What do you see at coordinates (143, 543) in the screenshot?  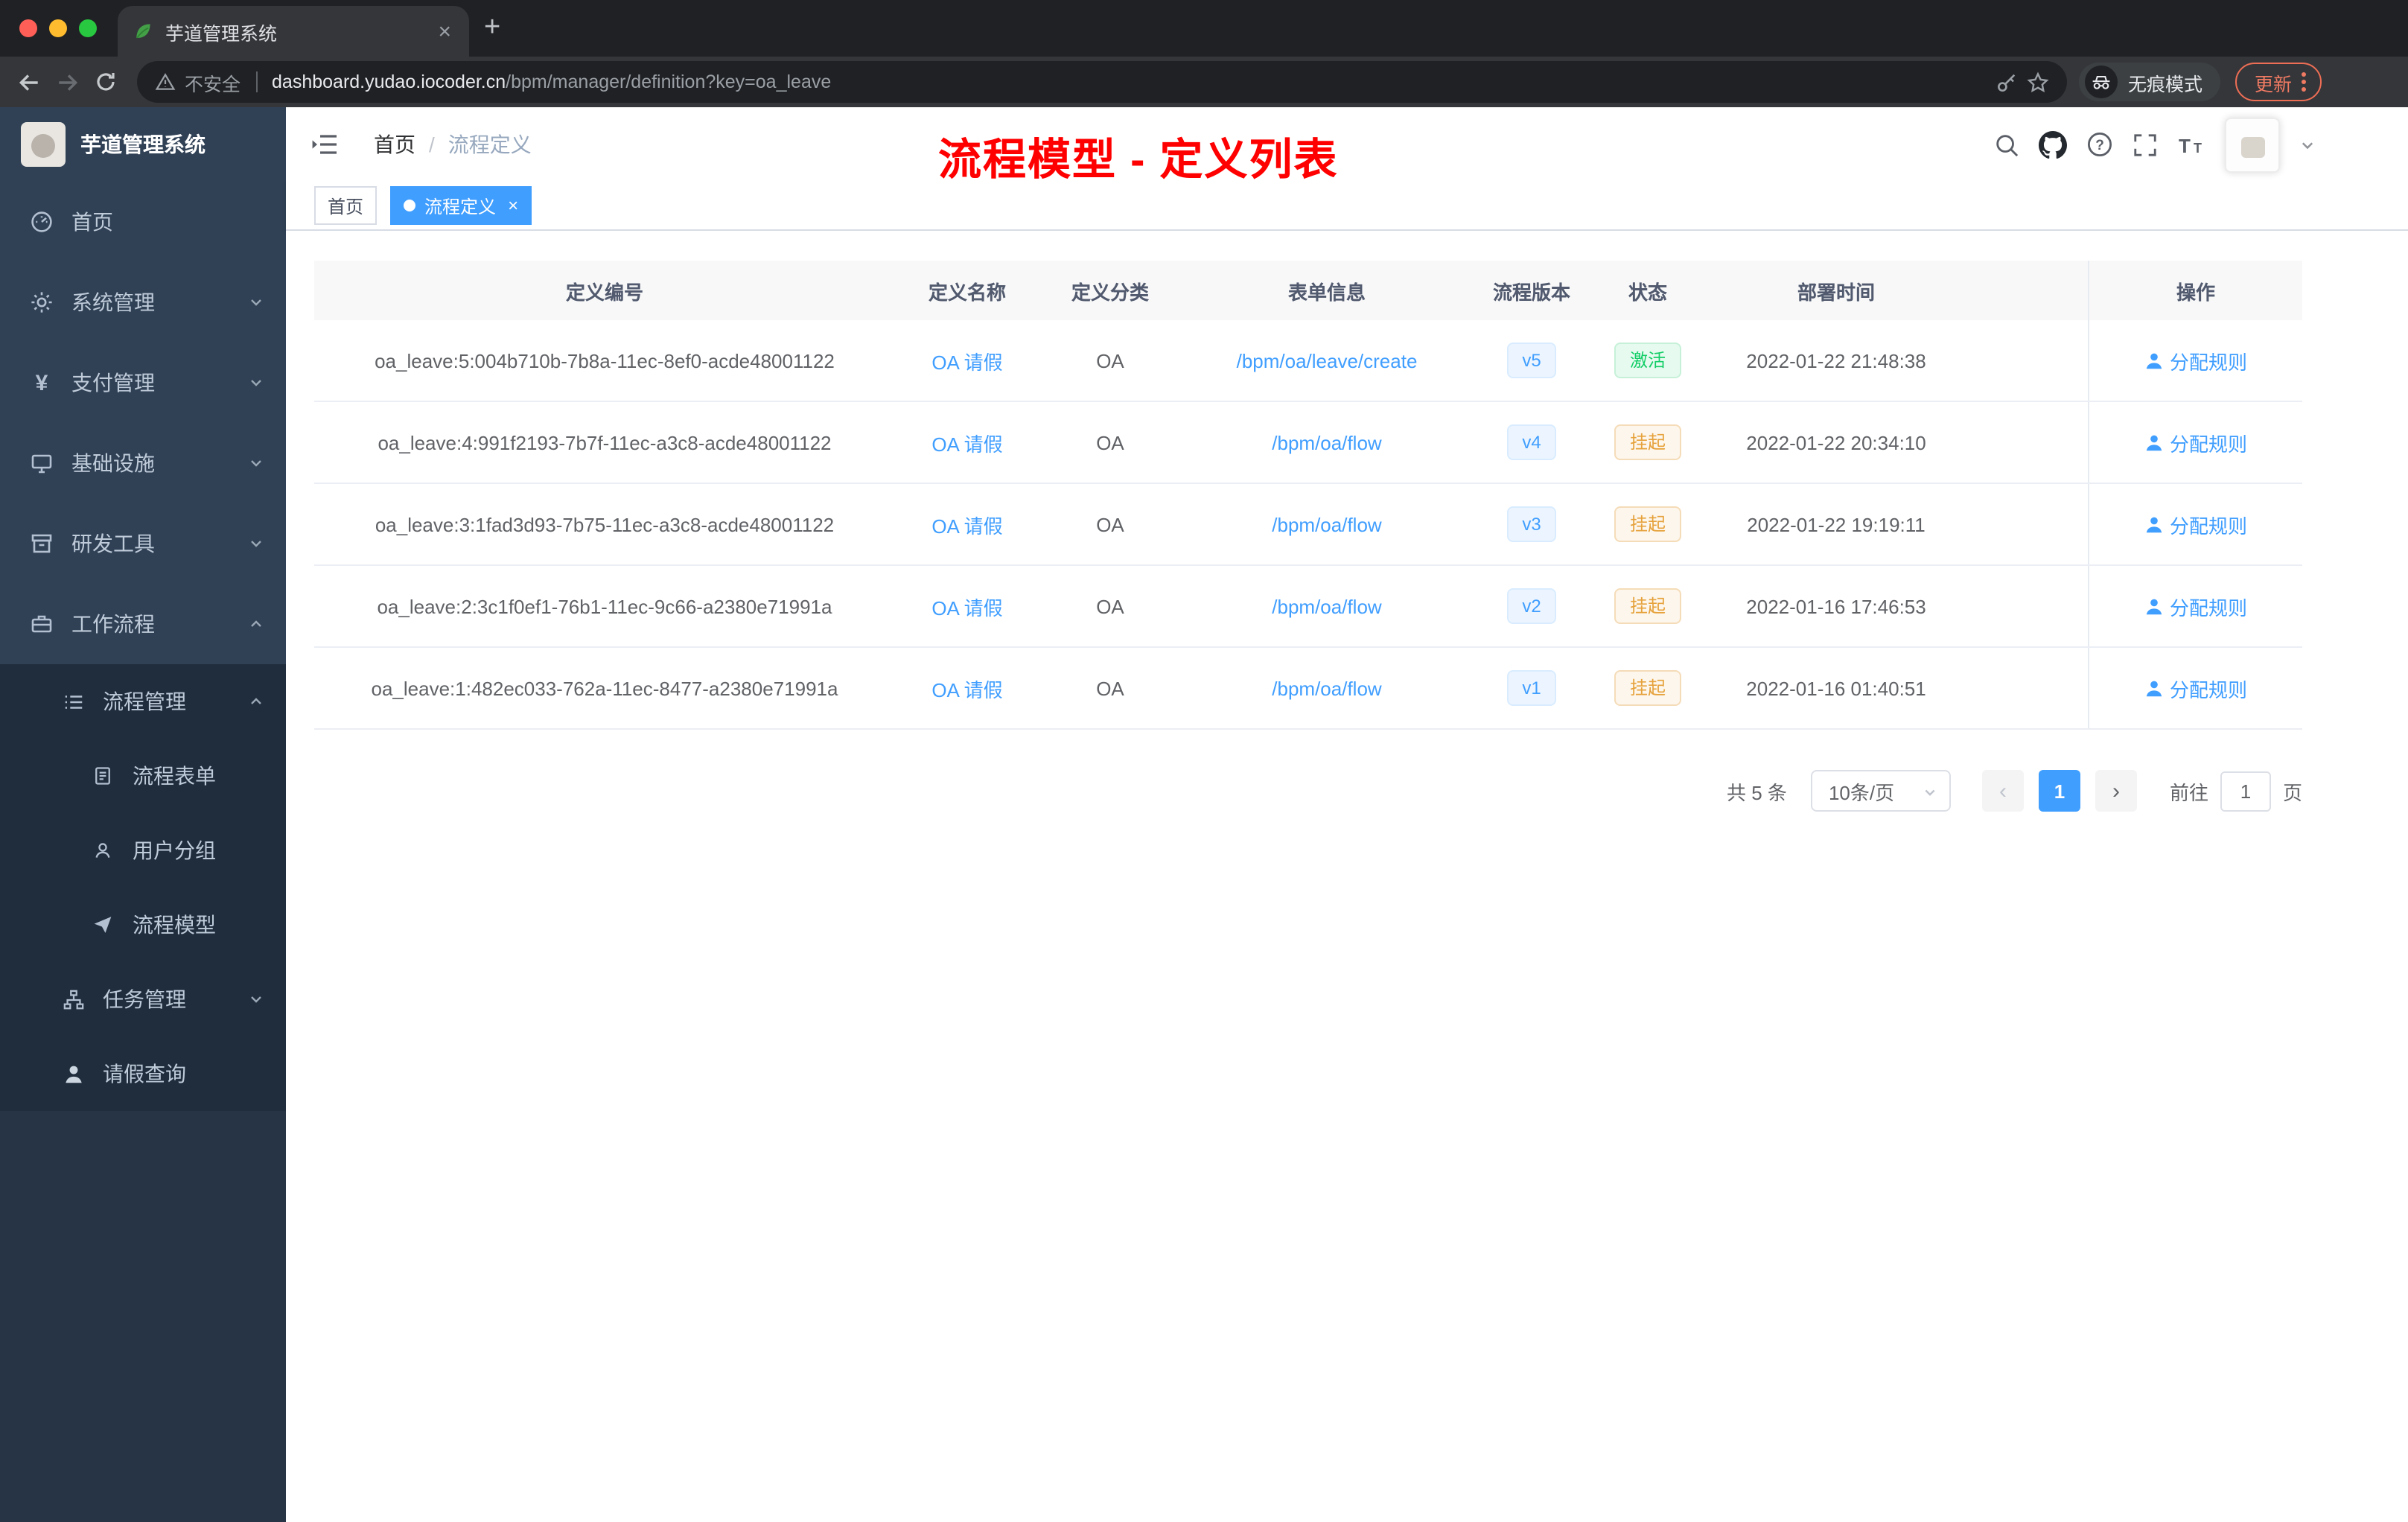 I see `sidebar-item-devtools: 研发工具` at bounding box center [143, 543].